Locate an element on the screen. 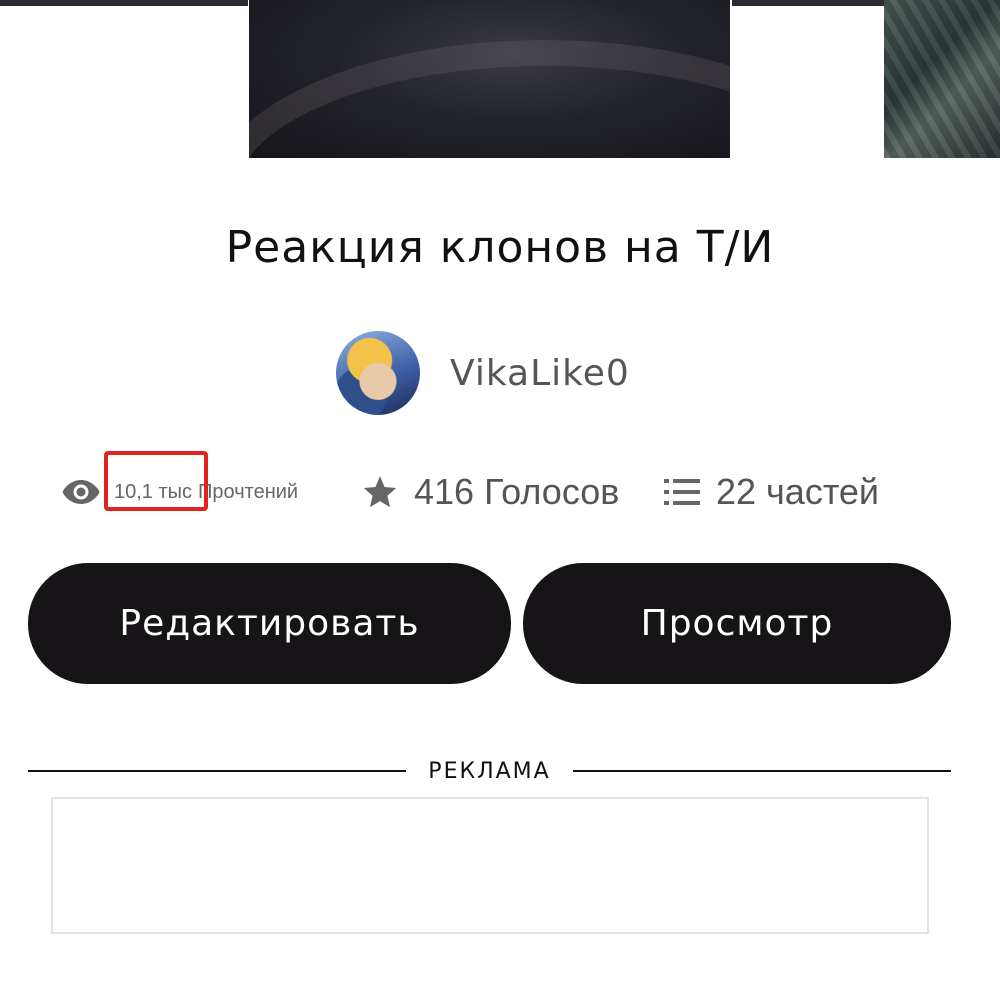 Image resolution: width=1000 pixels, height=1000 pixels. author-avatar is located at coordinates (378, 373).